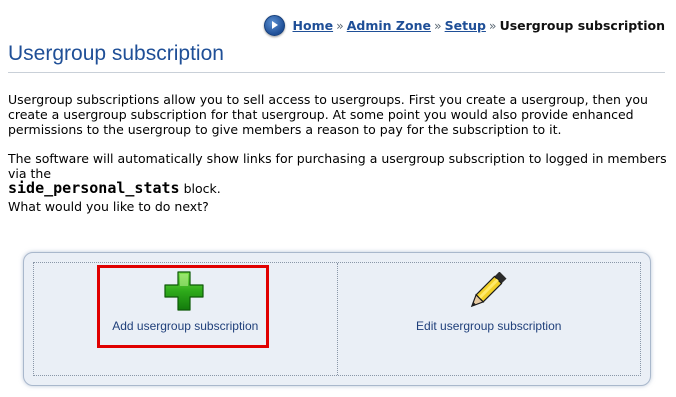  Describe the element at coordinates (183, 306) in the screenshot. I see `selection-highlight` at that location.